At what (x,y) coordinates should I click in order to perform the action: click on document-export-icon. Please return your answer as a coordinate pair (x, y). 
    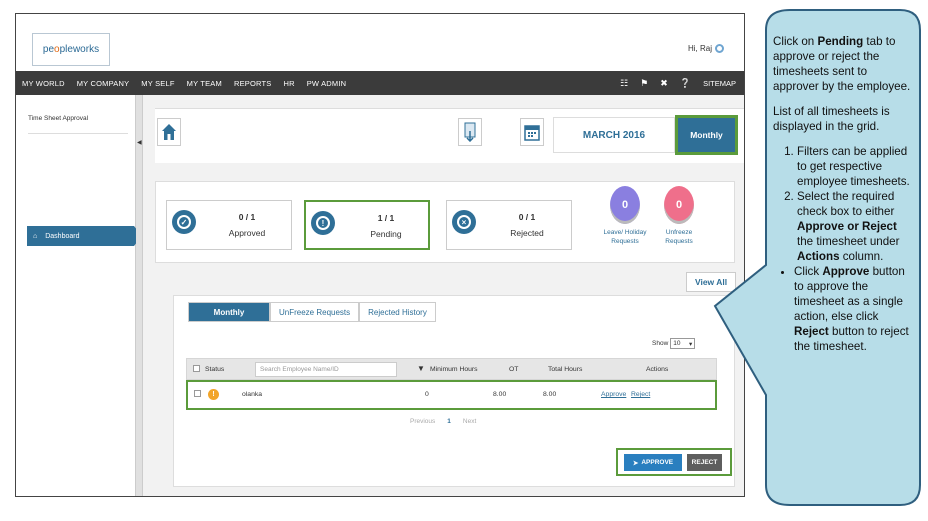
    Looking at the image, I should click on (470, 132).